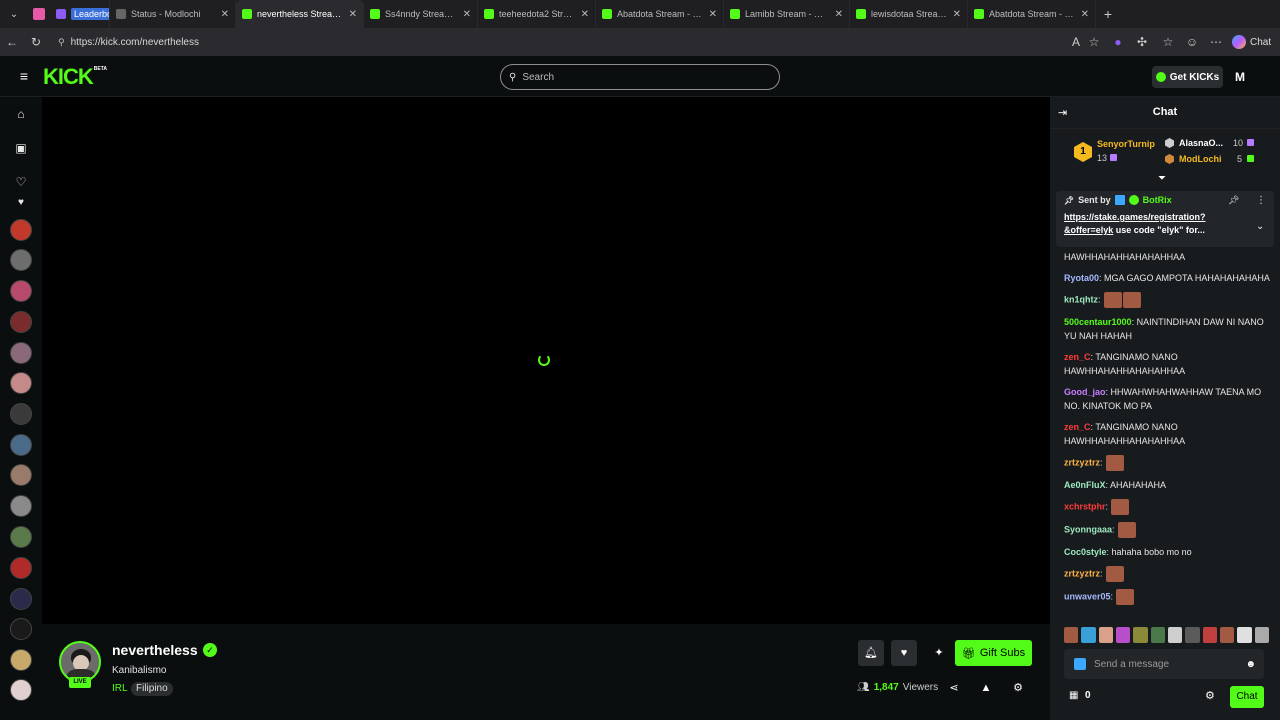  Describe the element at coordinates (1200, 159) in the screenshot. I see `leader-third-name: ModLochi` at that location.